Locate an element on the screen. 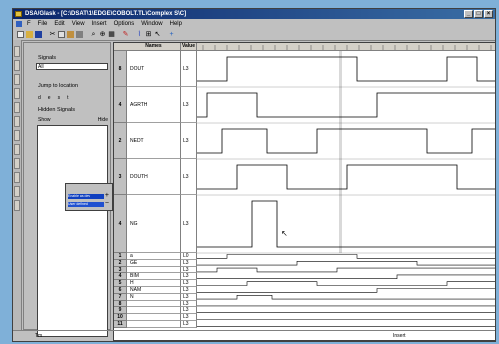 Image resolution: width=499 pixels, height=344 pixels. row-index: 9 is located at coordinates (120, 311).